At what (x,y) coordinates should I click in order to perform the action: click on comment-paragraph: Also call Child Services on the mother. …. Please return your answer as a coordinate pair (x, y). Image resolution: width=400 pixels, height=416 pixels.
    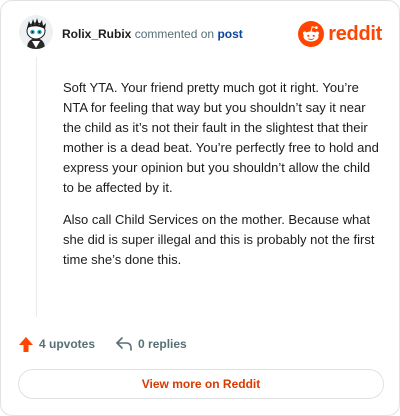
    Looking at the image, I should click on (219, 239).